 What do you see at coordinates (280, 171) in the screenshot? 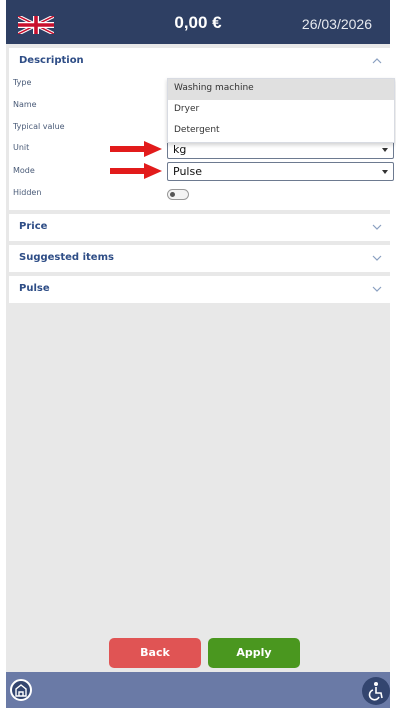
I see `mode-select: Pulse` at bounding box center [280, 171].